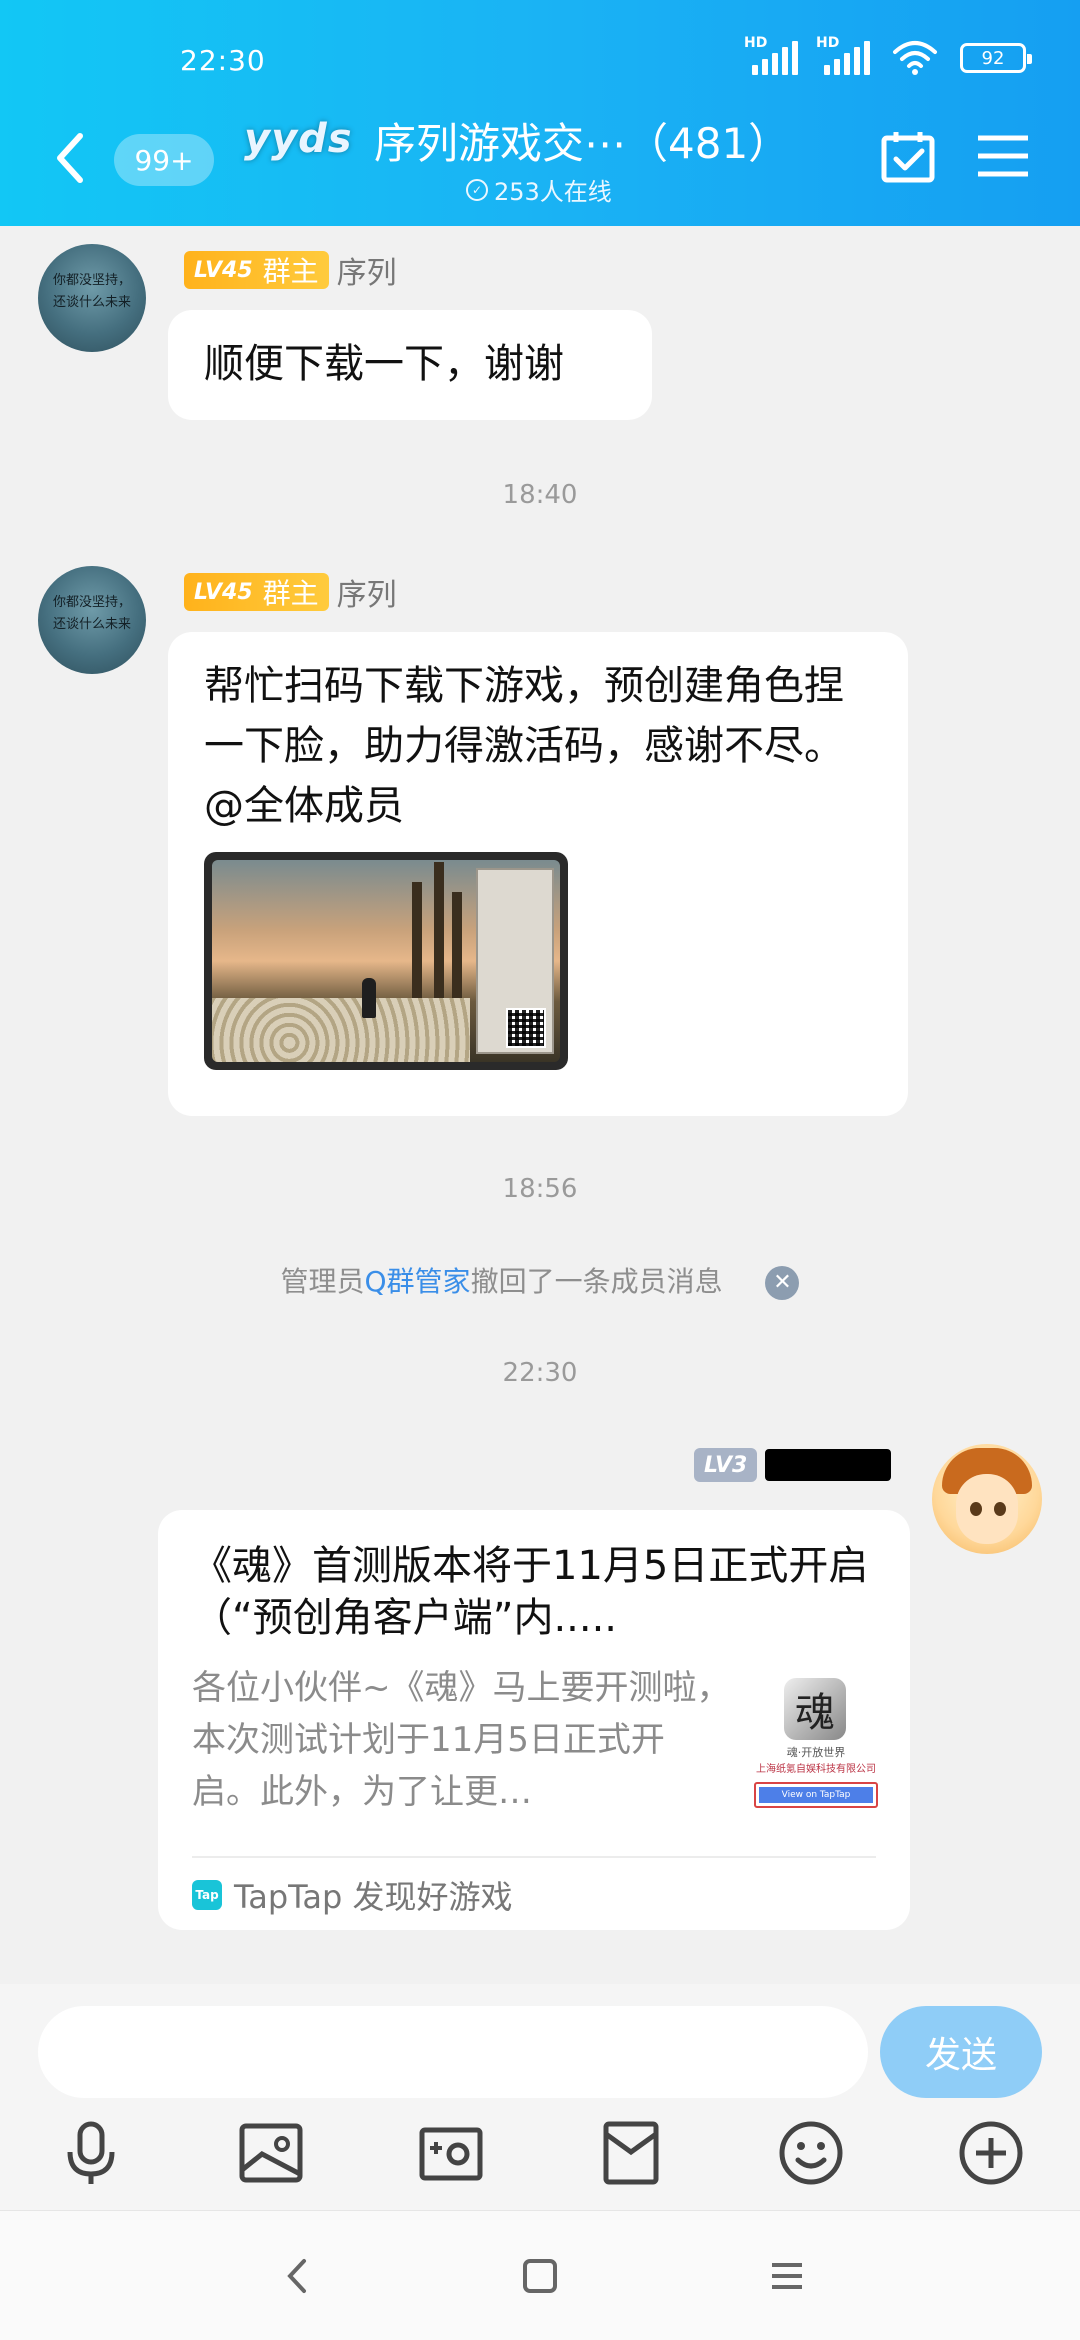 The image size is (1080, 2340). What do you see at coordinates (271, 2153) in the screenshot?
I see `image-icon` at bounding box center [271, 2153].